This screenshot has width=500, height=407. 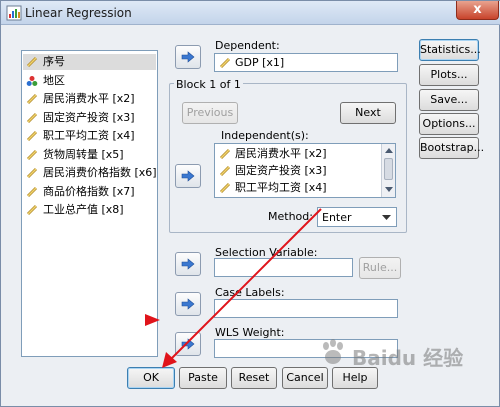 I want to click on annotation-overlay, so click(x=233, y=288).